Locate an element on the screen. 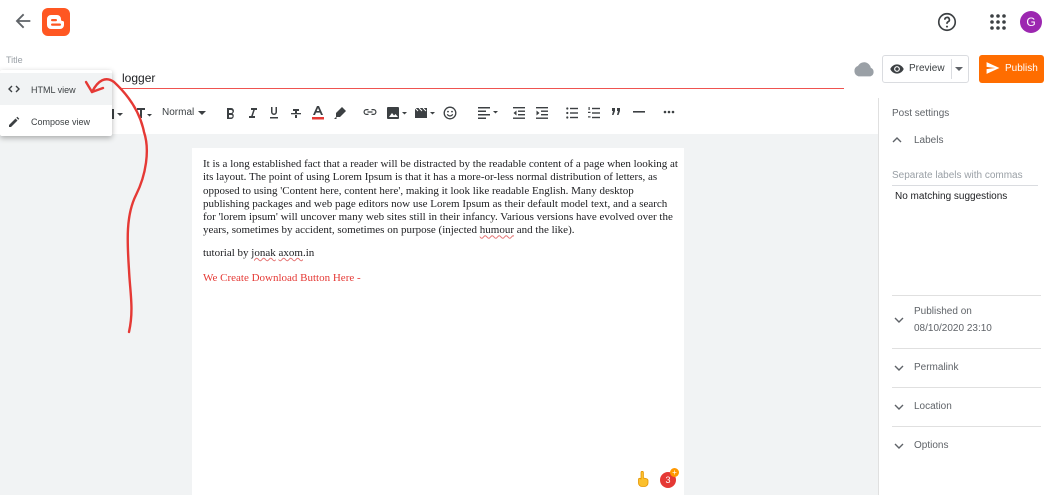 Image resolution: width=1054 pixels, height=495 pixels. link-icon is located at coordinates (370, 112).